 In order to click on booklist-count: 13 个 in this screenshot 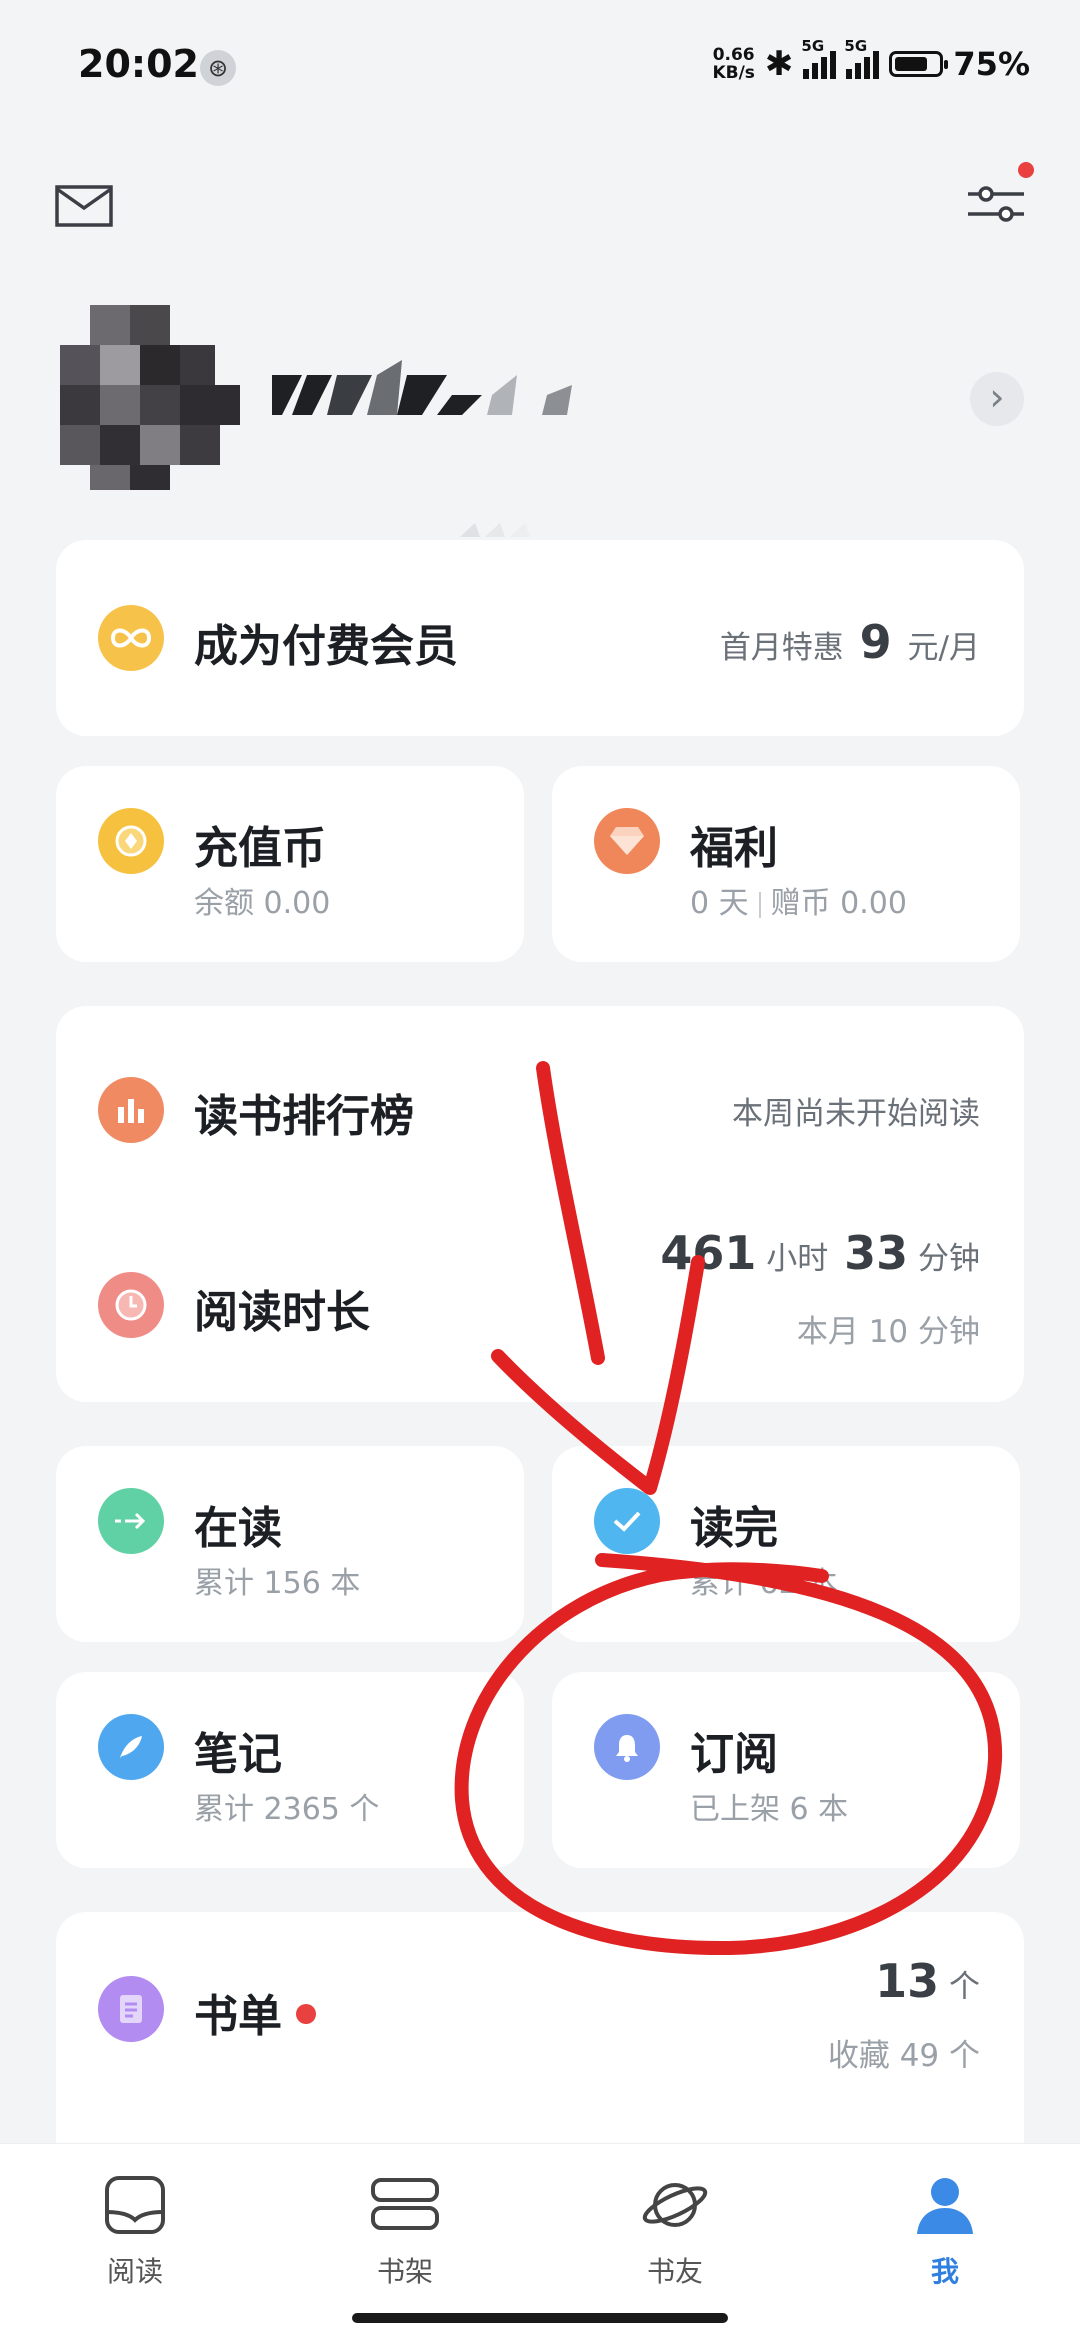, I will do `click(927, 1981)`.